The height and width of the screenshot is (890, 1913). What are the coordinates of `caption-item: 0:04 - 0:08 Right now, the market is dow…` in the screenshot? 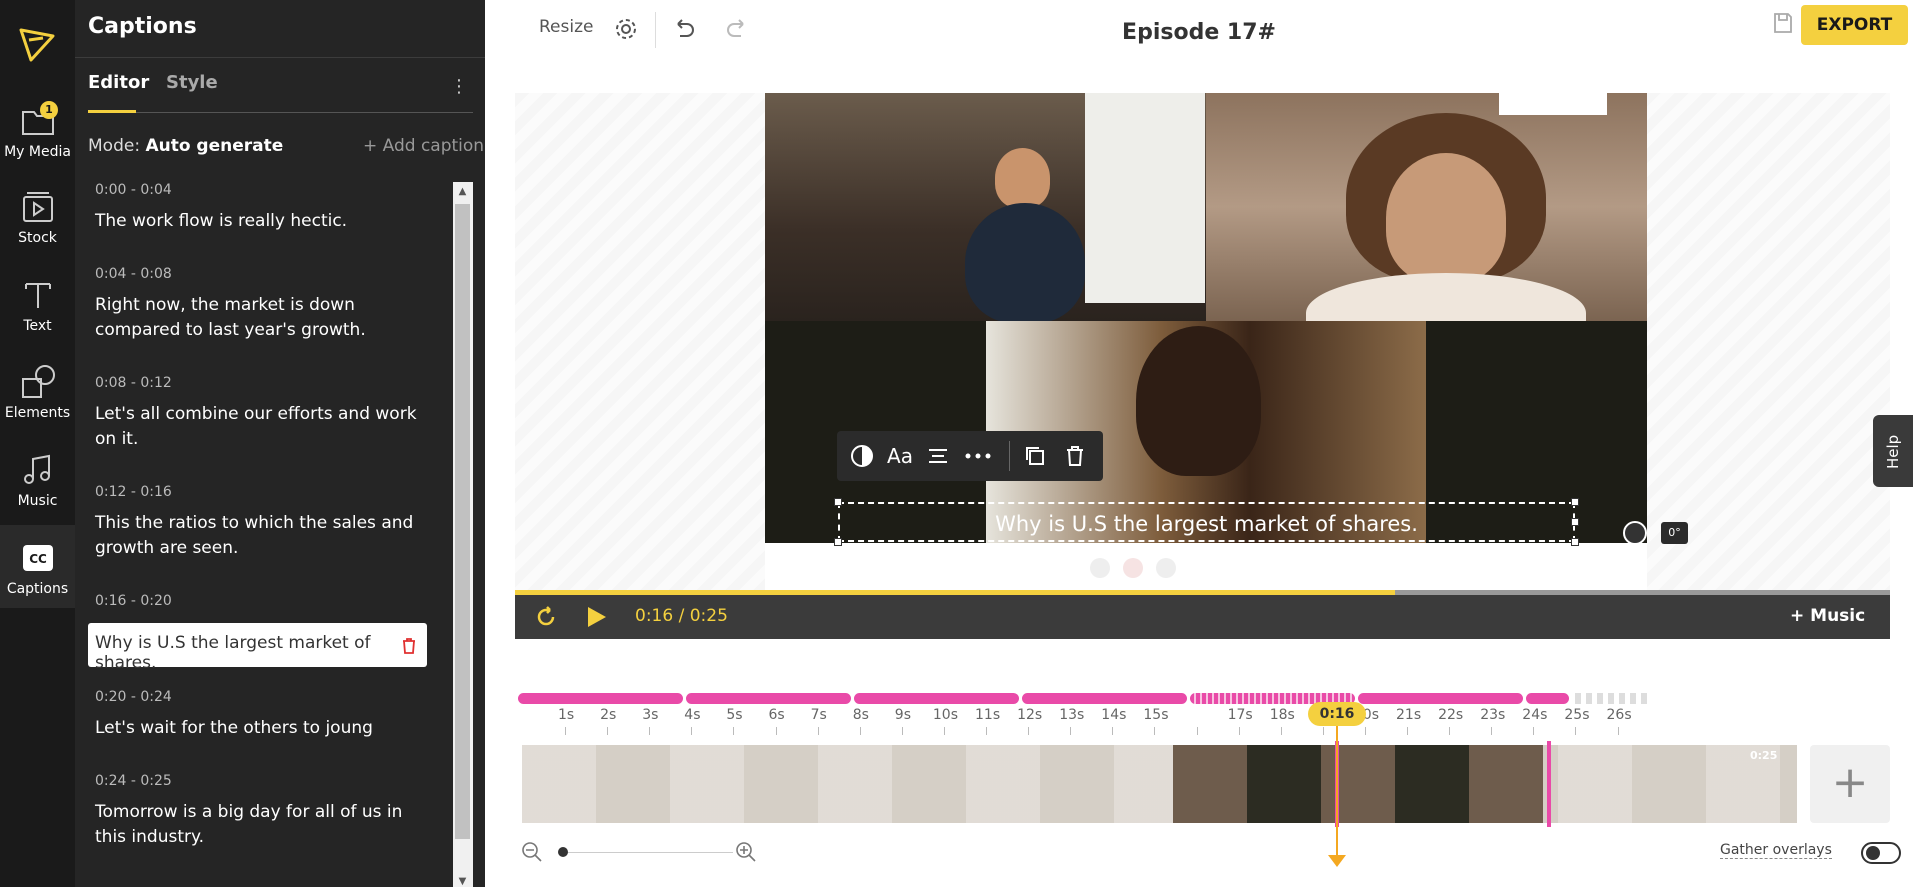 It's located at (268, 304).